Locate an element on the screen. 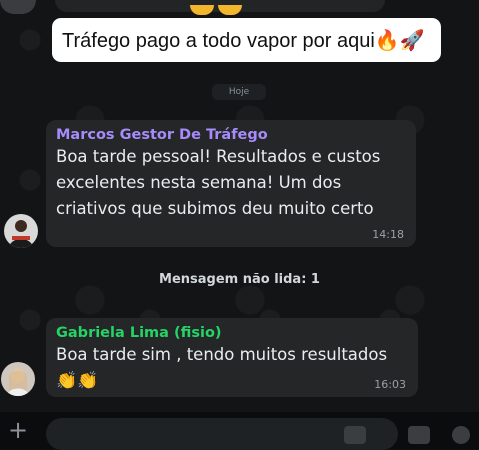 This screenshot has width=479, height=450. unread-divider-label: Mensagem não lida: 1 is located at coordinates (239, 279).